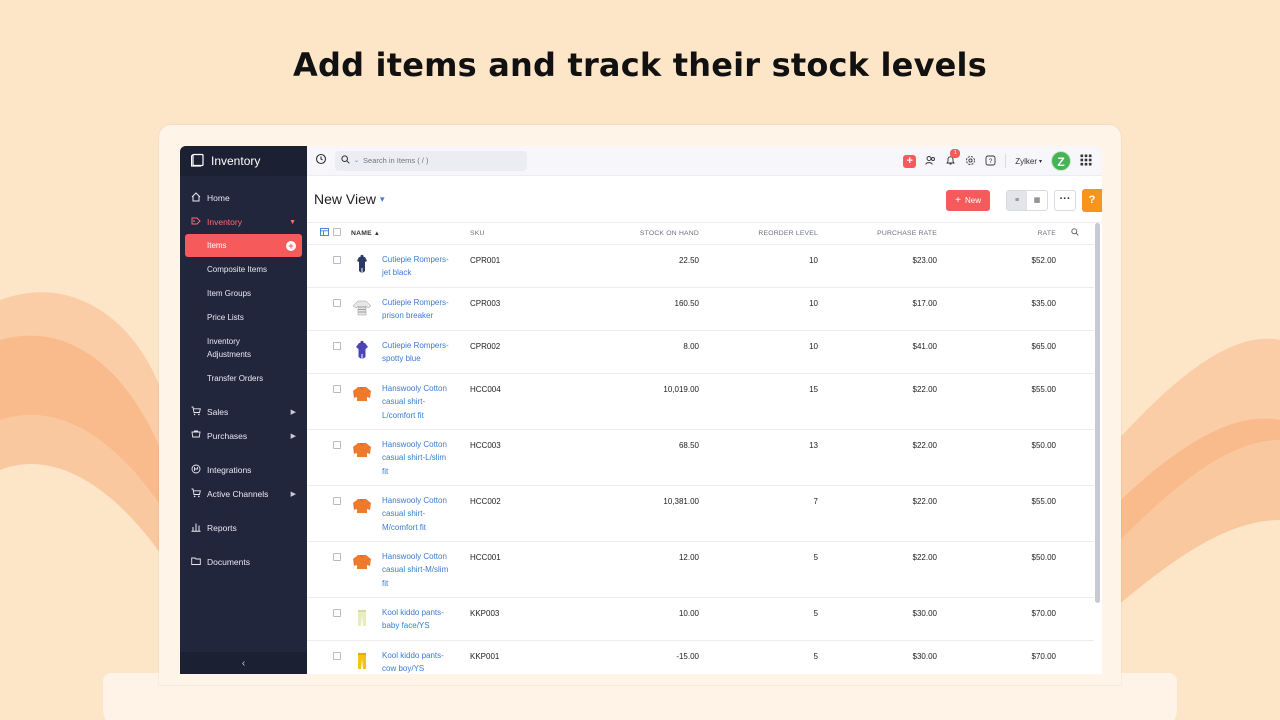 The width and height of the screenshot is (1280, 720). Describe the element at coordinates (291, 245) in the screenshot. I see `add-item-icon: +` at that location.